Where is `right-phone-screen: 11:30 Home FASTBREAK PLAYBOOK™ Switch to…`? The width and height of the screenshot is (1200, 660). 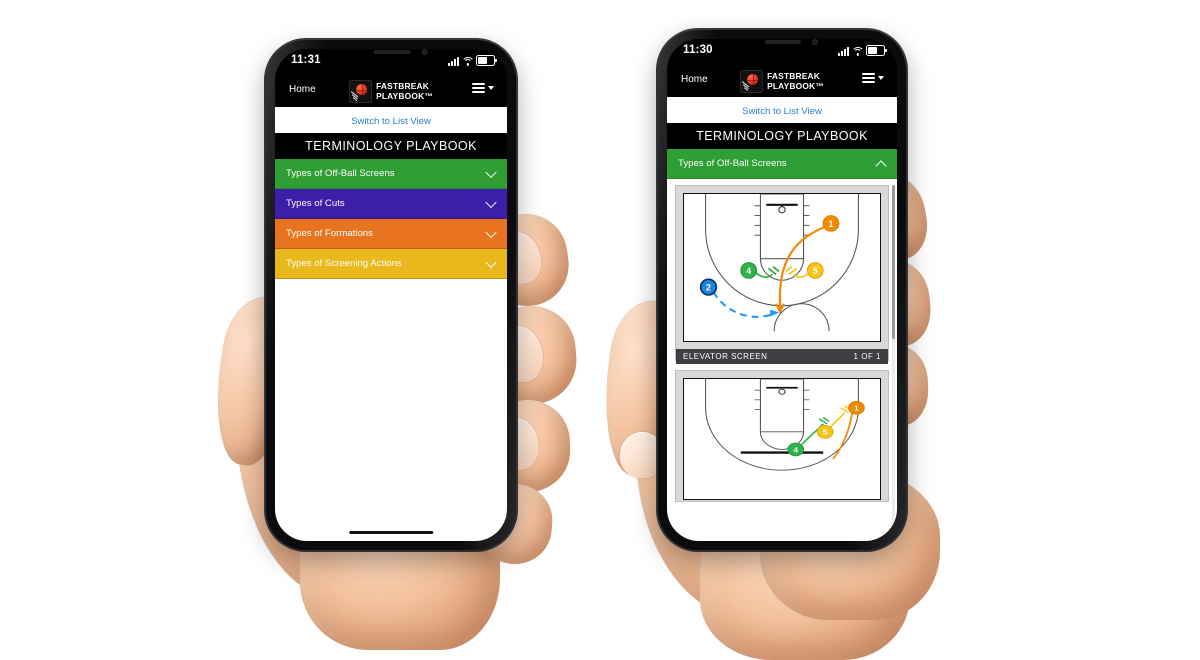
right-phone-screen: 11:30 Home FASTBREAK PLAYBOOK™ Switch to… is located at coordinates (782, 290).